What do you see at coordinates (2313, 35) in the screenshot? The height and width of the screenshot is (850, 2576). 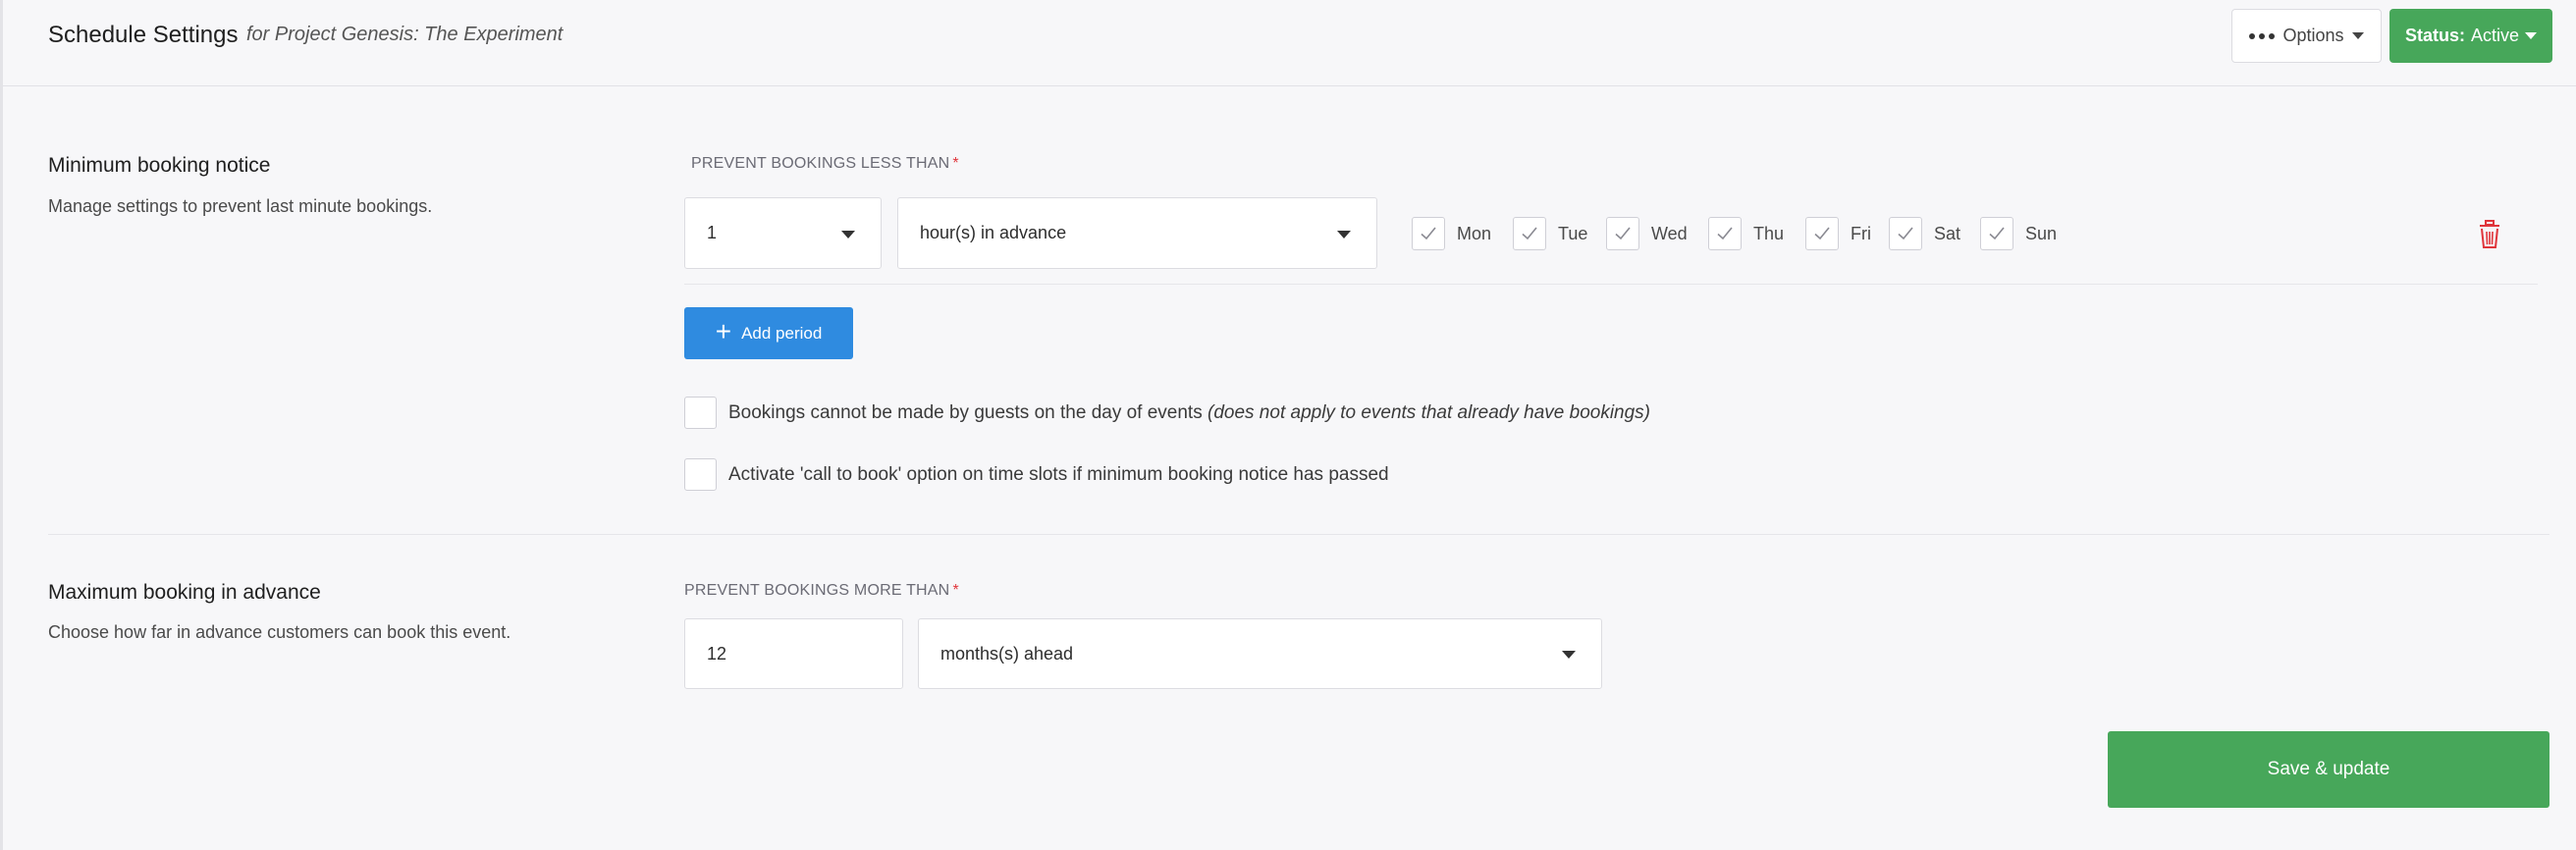 I see `options-button-label: Options` at bounding box center [2313, 35].